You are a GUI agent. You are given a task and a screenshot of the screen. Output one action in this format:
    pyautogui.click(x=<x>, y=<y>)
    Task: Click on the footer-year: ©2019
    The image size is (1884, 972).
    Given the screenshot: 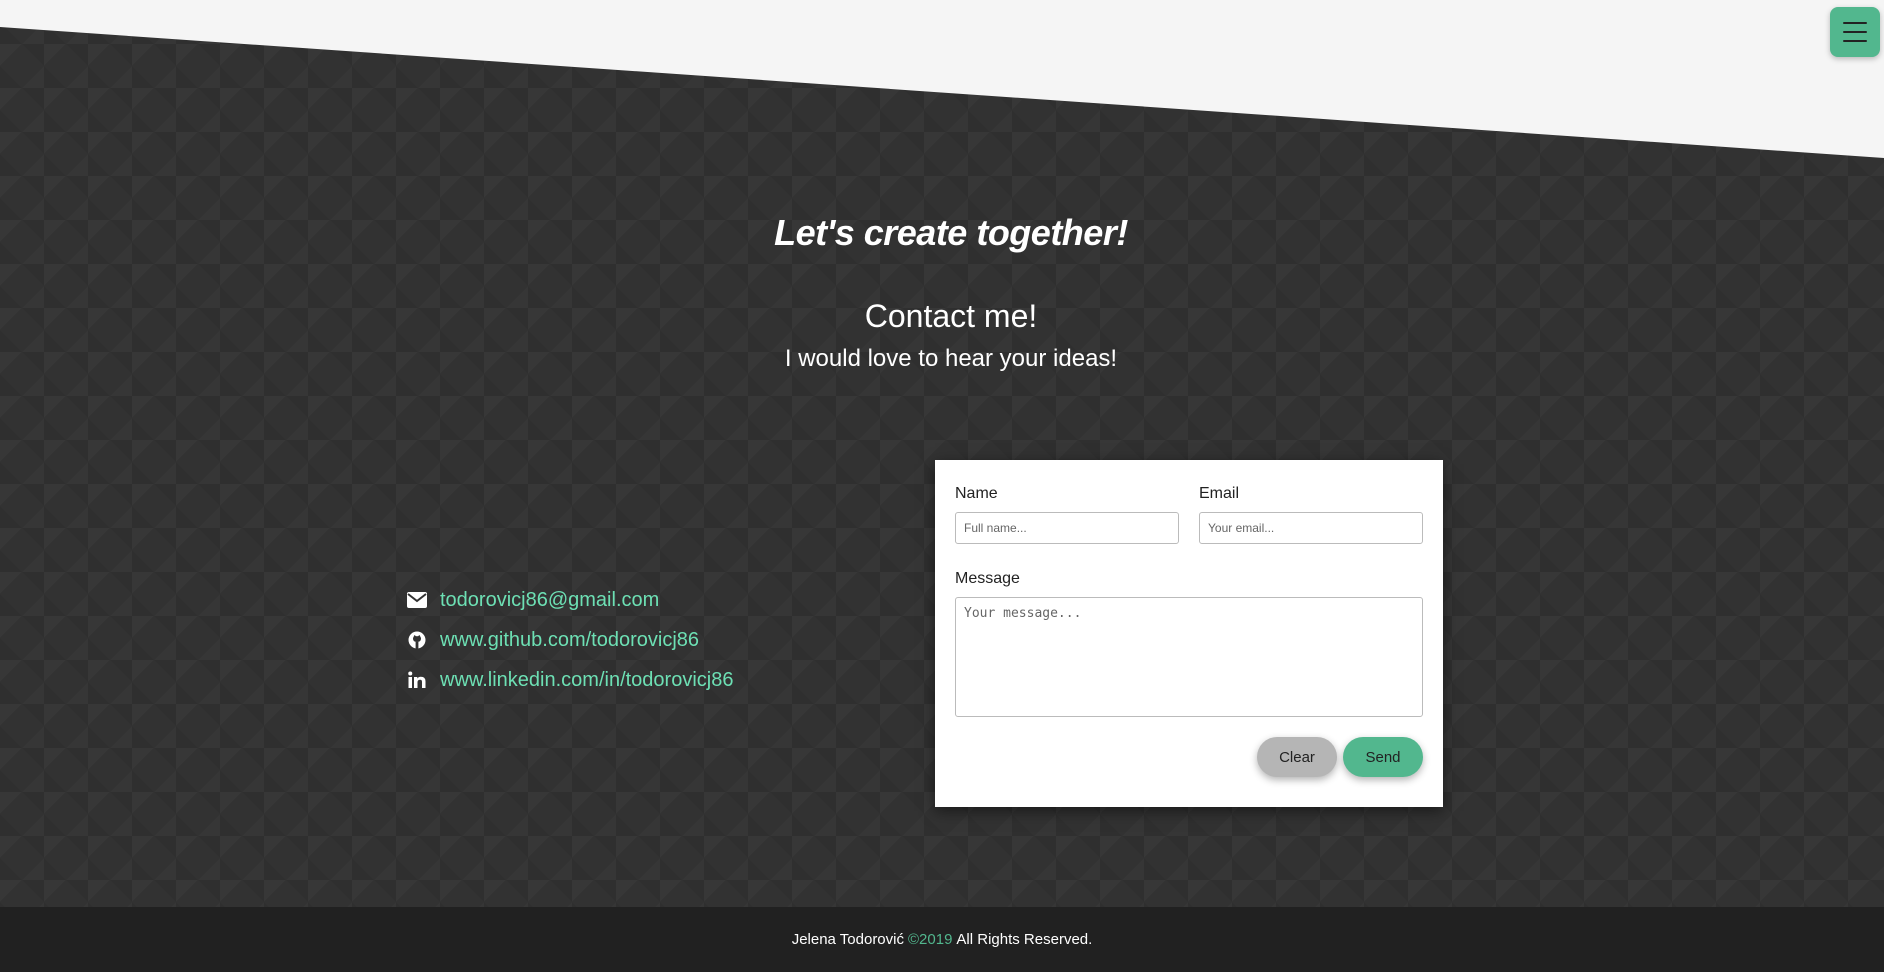 What is the action you would take?
    pyautogui.click(x=930, y=939)
    